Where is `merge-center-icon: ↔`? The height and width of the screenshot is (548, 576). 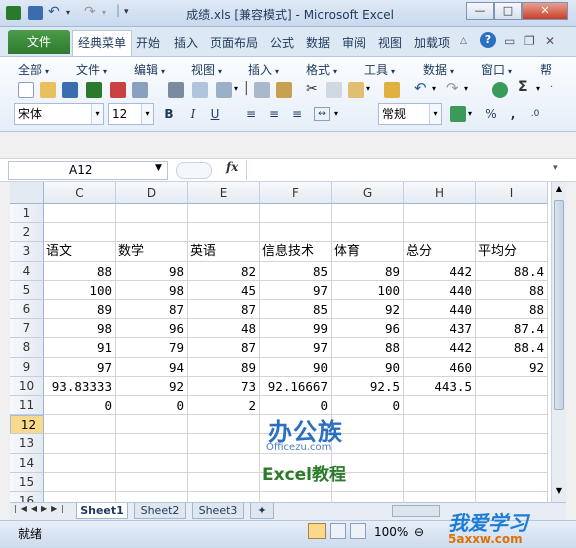
merge-center-icon: ↔ is located at coordinates (322, 114).